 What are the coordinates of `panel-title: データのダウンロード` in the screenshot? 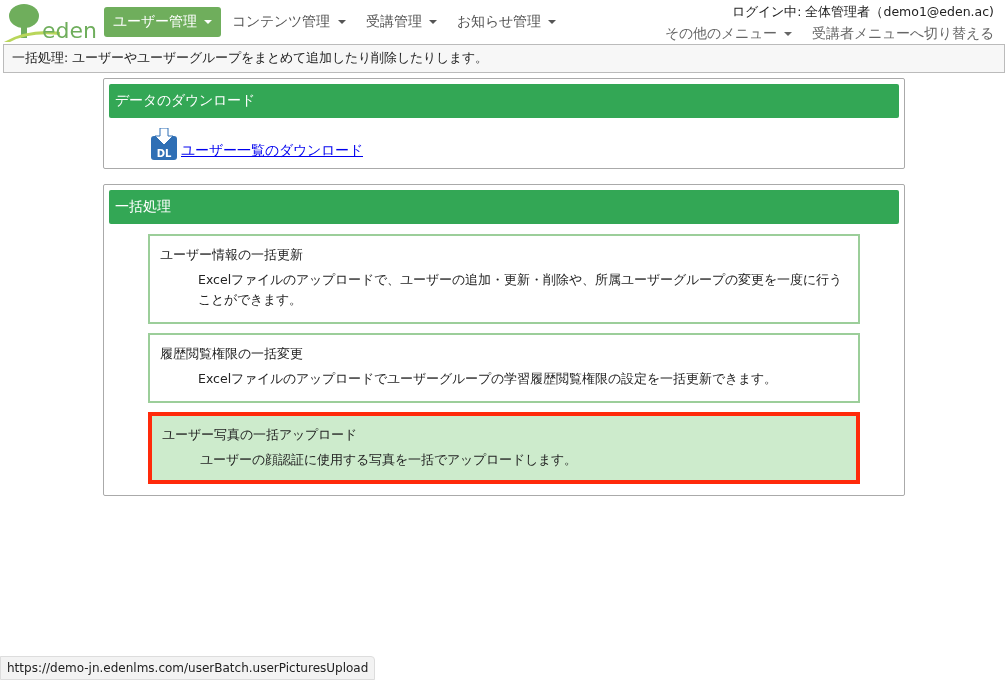 It's located at (504, 101).